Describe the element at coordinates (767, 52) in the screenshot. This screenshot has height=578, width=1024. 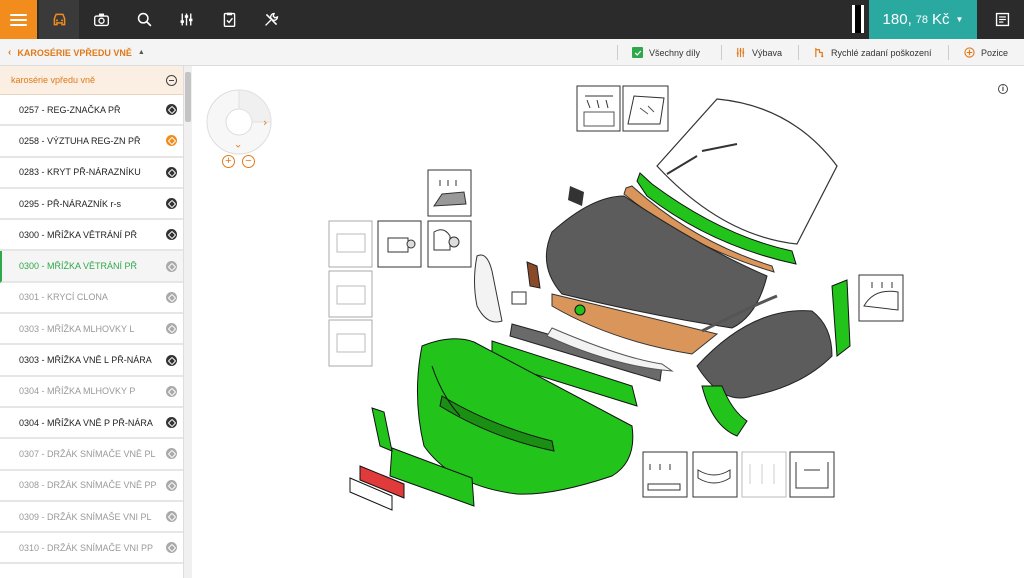
I see `equipment-label: Výbava` at that location.